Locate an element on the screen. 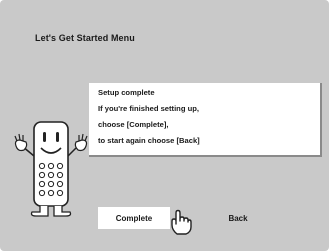 The width and height of the screenshot is (329, 251). back-button: Back is located at coordinates (238, 218).